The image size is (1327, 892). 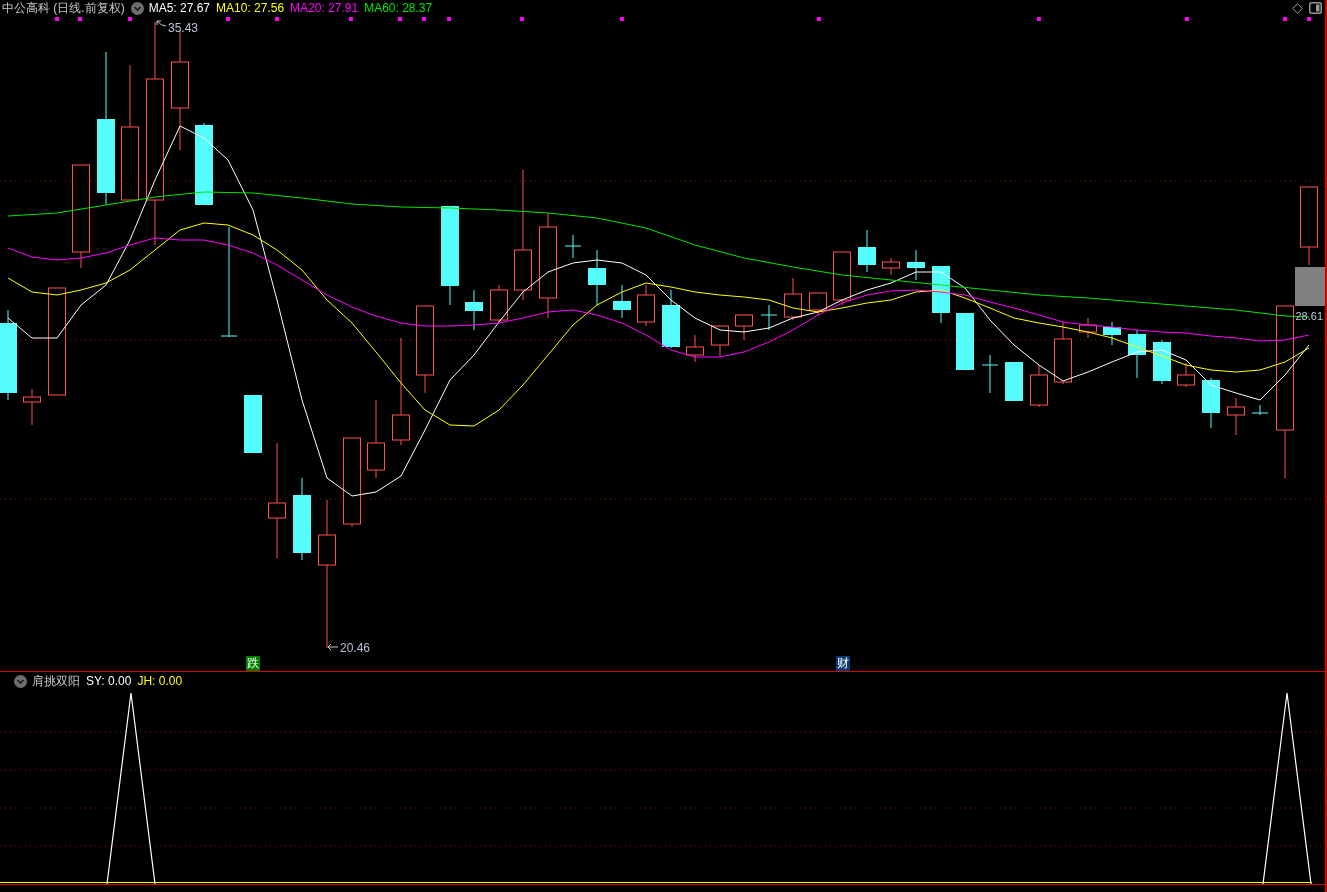 What do you see at coordinates (250, 8) in the screenshot?
I see `indicator-value: MA10: 27.56` at bounding box center [250, 8].